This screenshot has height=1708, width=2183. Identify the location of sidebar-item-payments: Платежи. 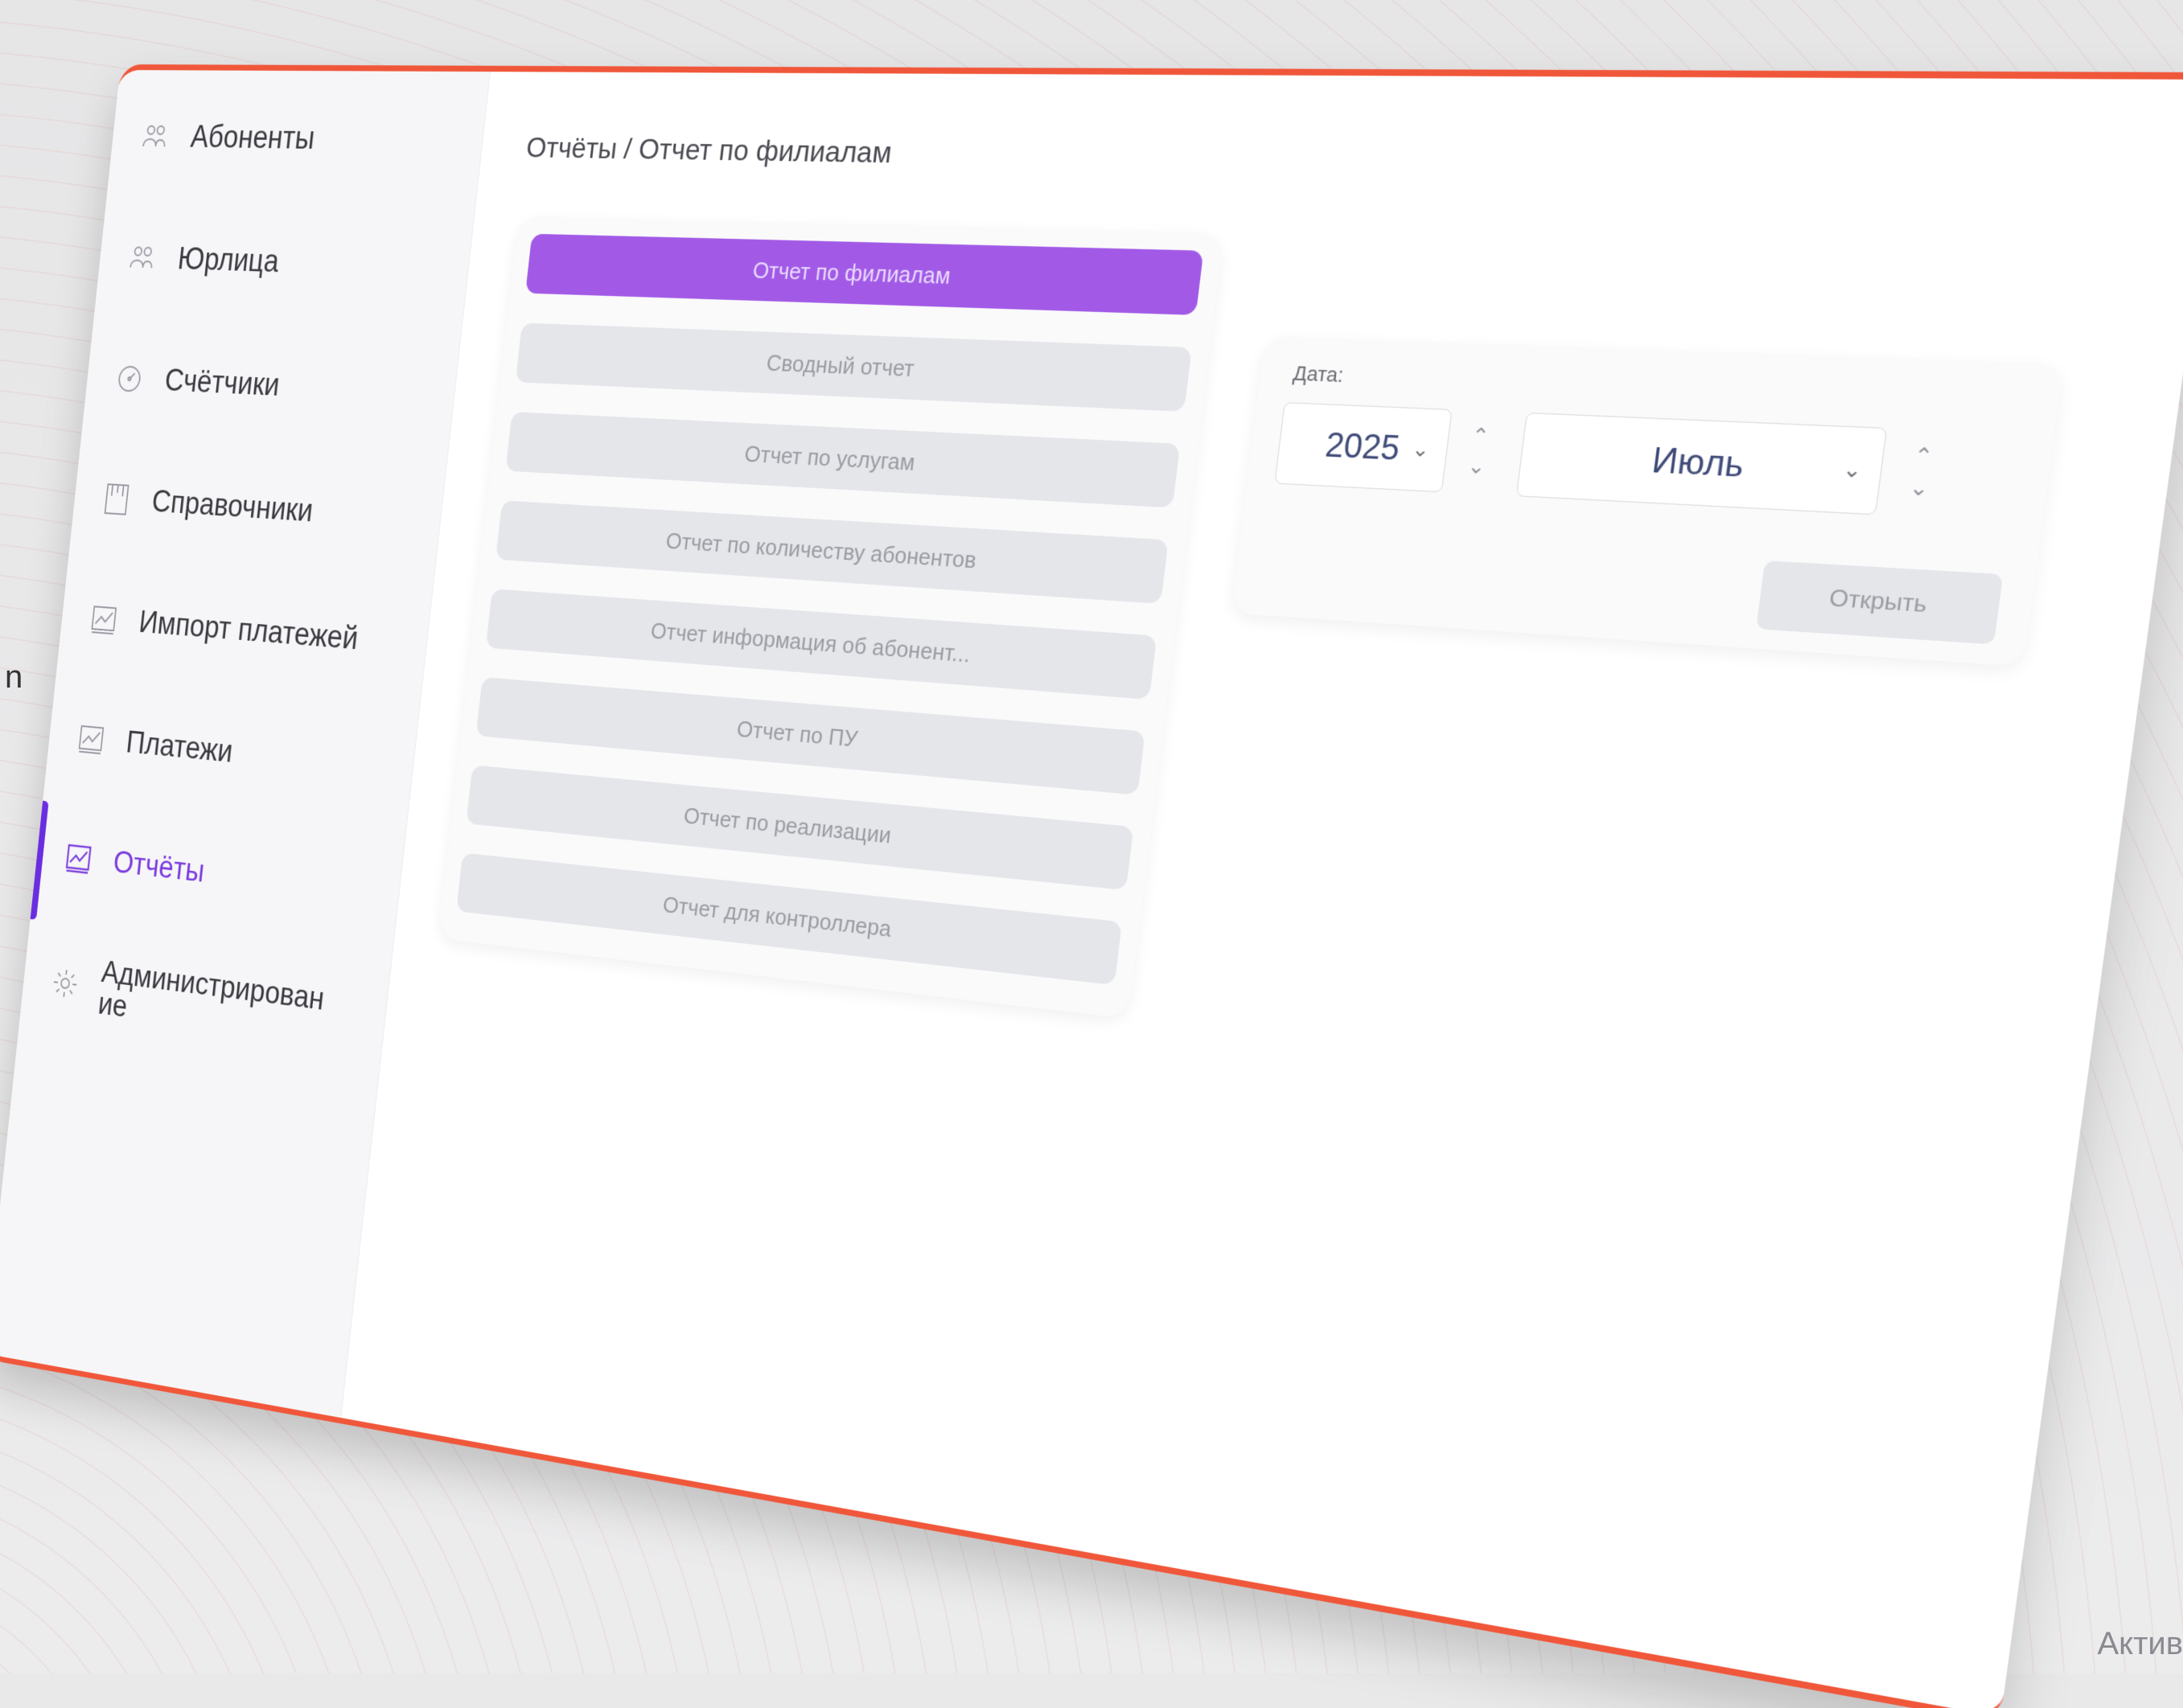
(155, 745).